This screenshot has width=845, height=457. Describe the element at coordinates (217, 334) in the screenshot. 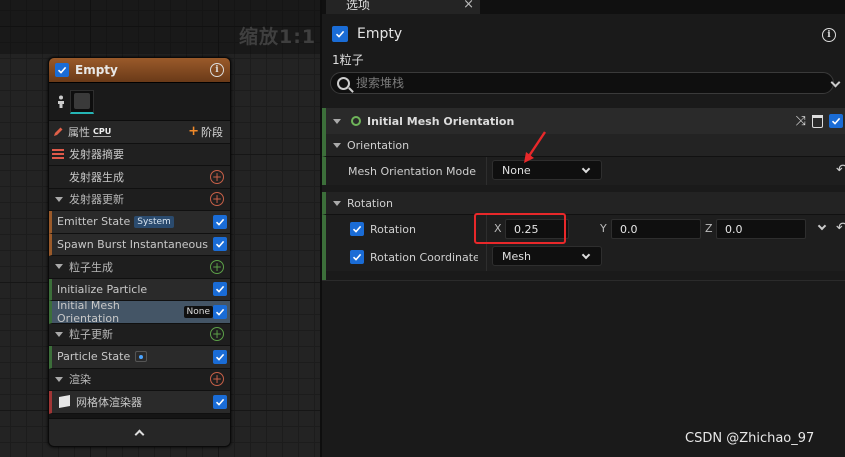

I see `add-particle-update-module-icon: +` at that location.